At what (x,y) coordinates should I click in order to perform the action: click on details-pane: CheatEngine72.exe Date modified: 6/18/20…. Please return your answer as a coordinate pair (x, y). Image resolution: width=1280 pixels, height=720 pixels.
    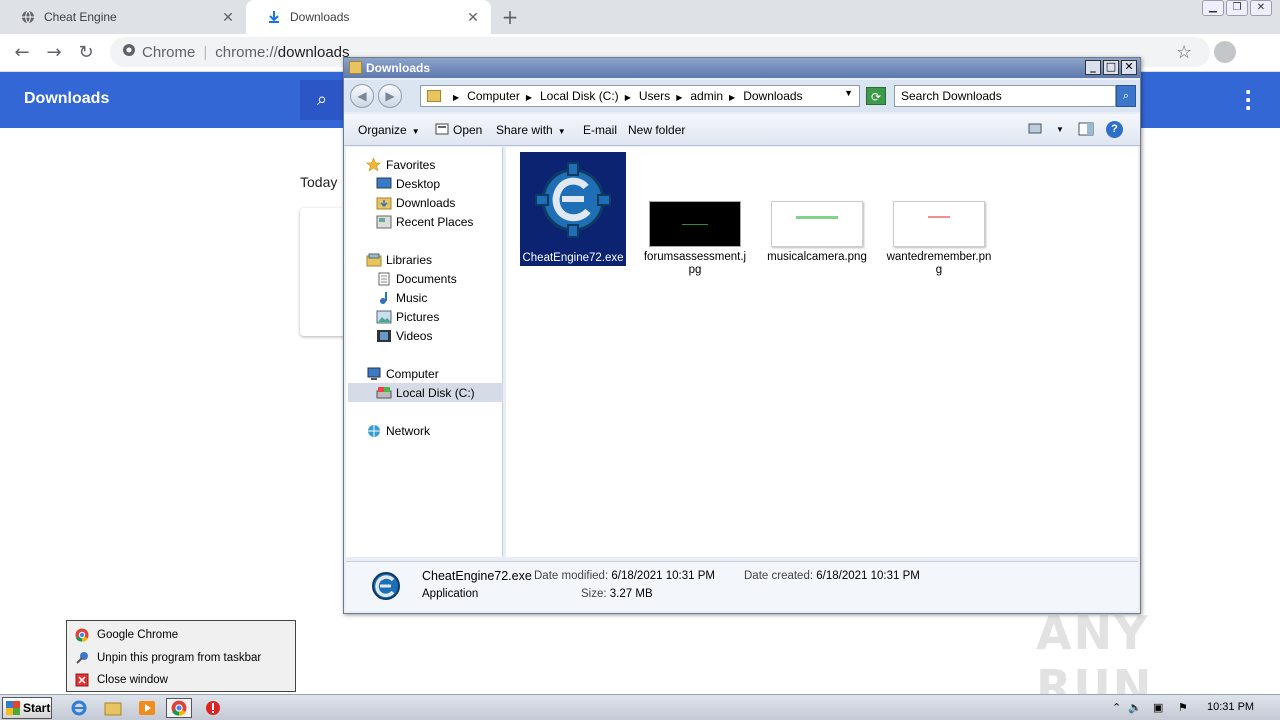
    Looking at the image, I should click on (742, 586).